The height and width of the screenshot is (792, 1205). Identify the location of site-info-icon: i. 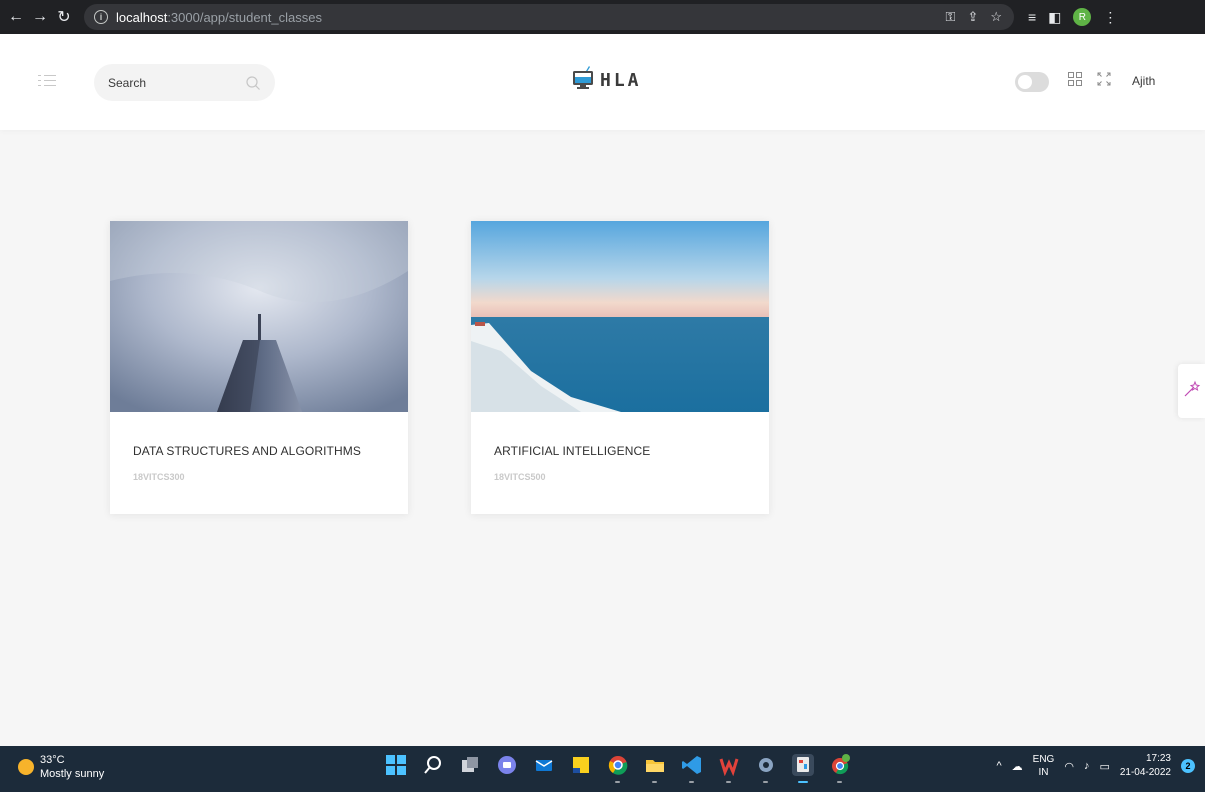
(101, 17).